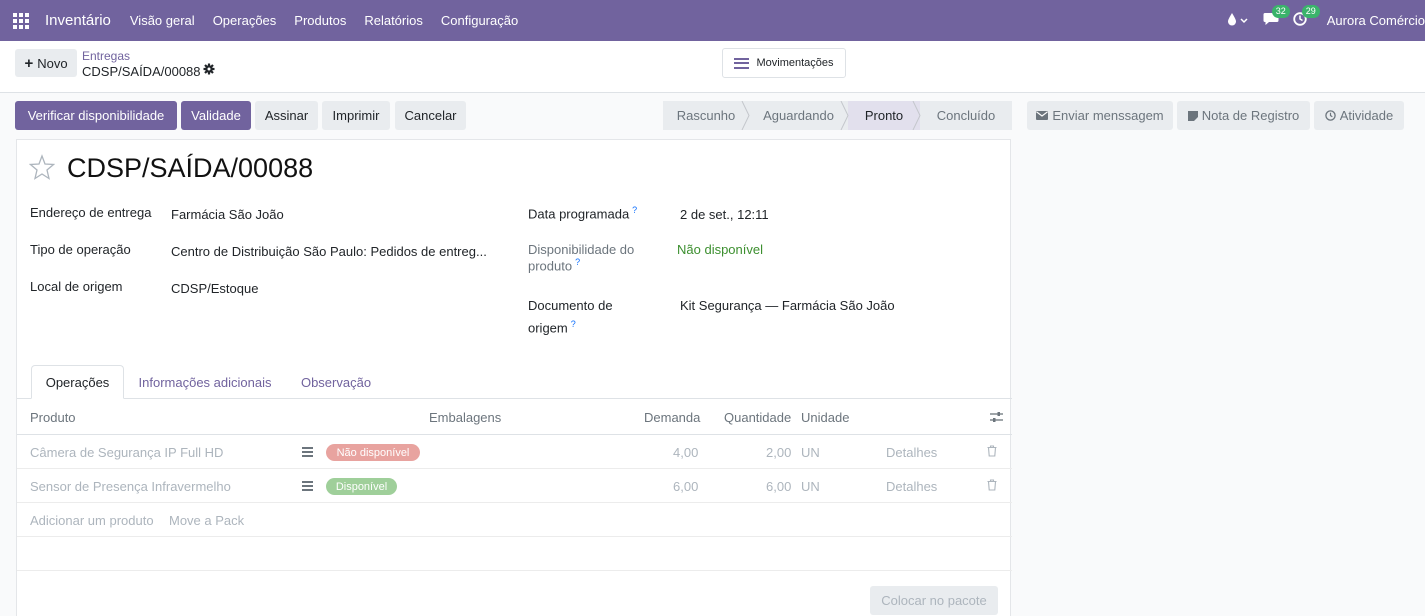  What do you see at coordinates (686, 486) in the screenshot?
I see `demand-cell: 6,00` at bounding box center [686, 486].